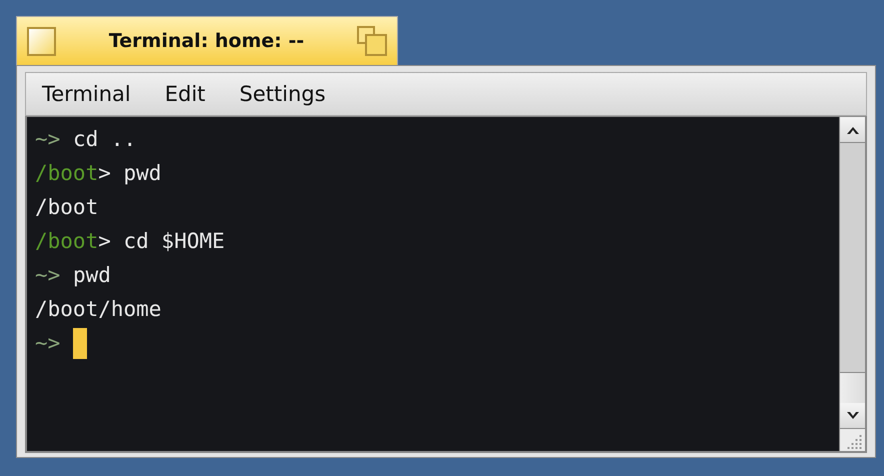 Image resolution: width=884 pixels, height=476 pixels. Describe the element at coordinates (852, 130) in the screenshot. I see `scroll-up-icon` at that location.